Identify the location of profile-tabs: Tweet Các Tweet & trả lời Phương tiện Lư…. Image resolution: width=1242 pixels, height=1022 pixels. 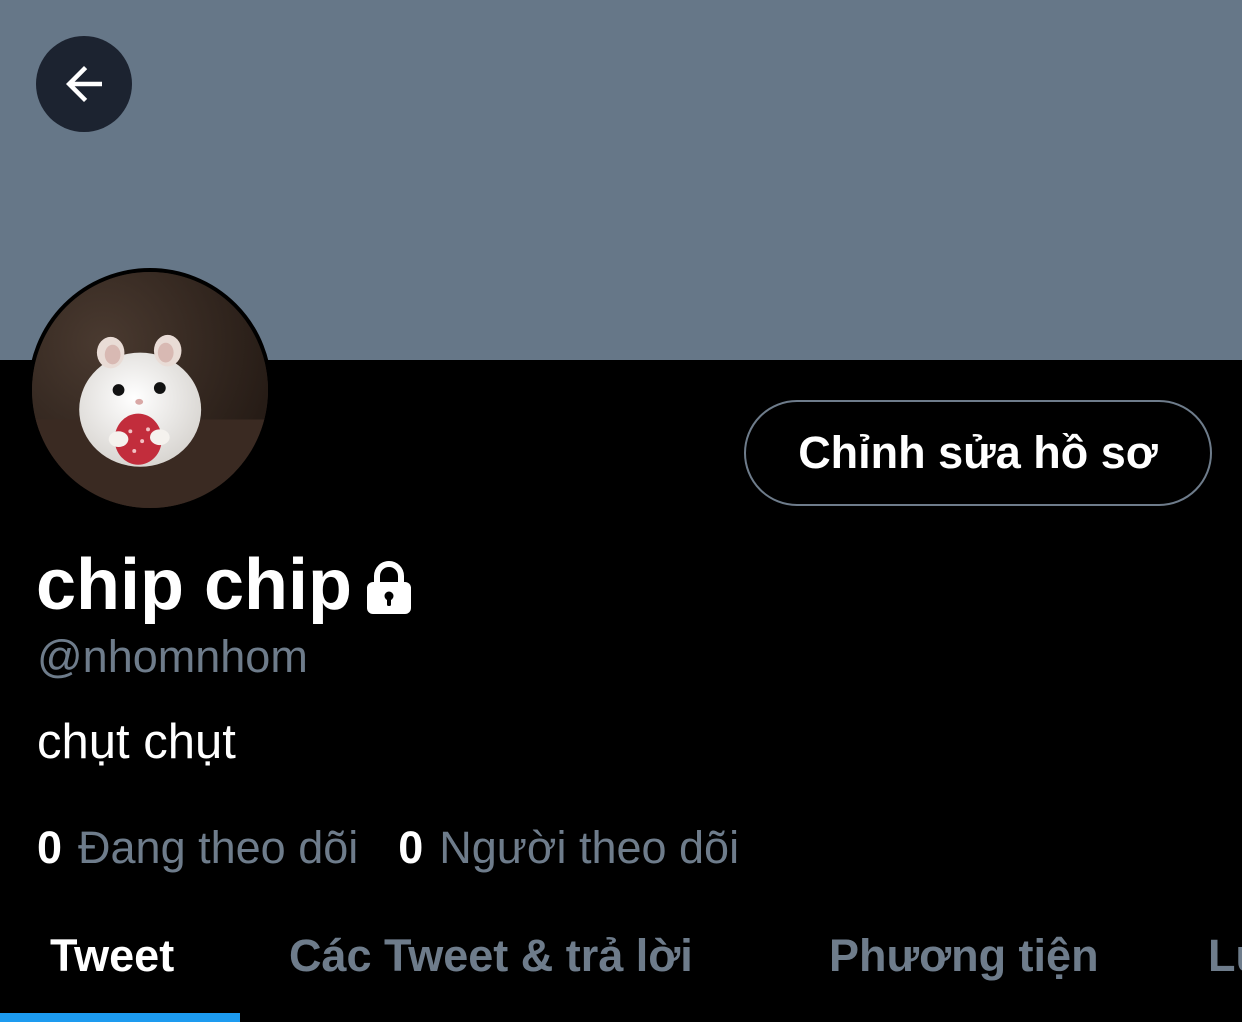
(621, 956).